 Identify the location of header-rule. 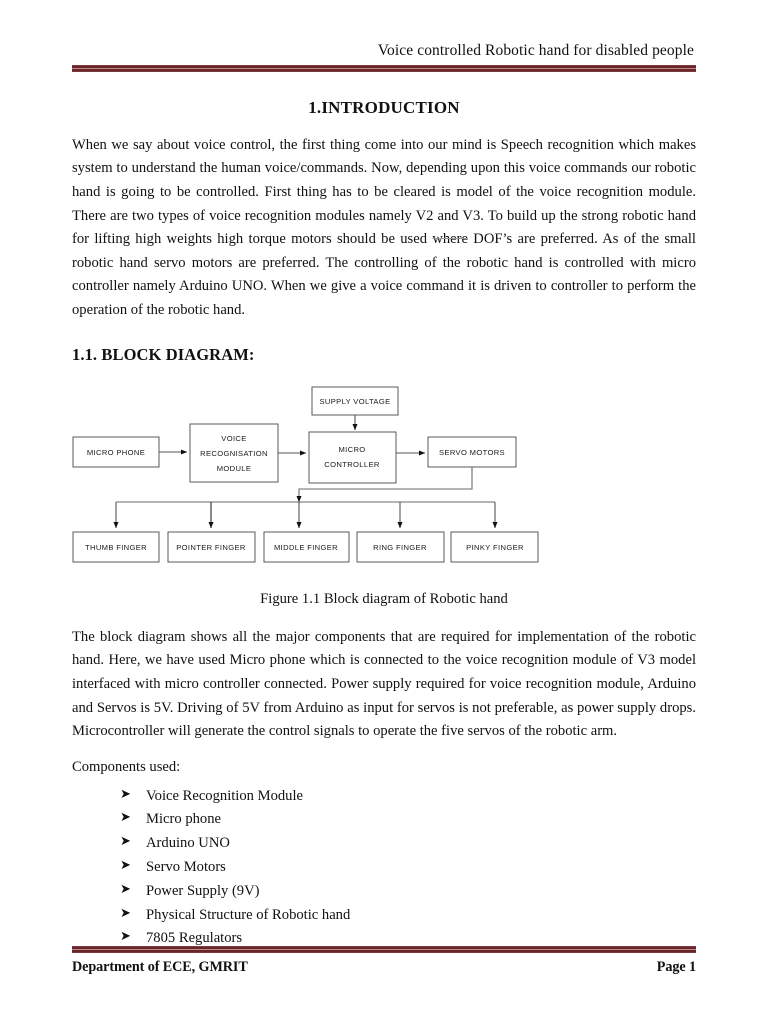
(384, 68).